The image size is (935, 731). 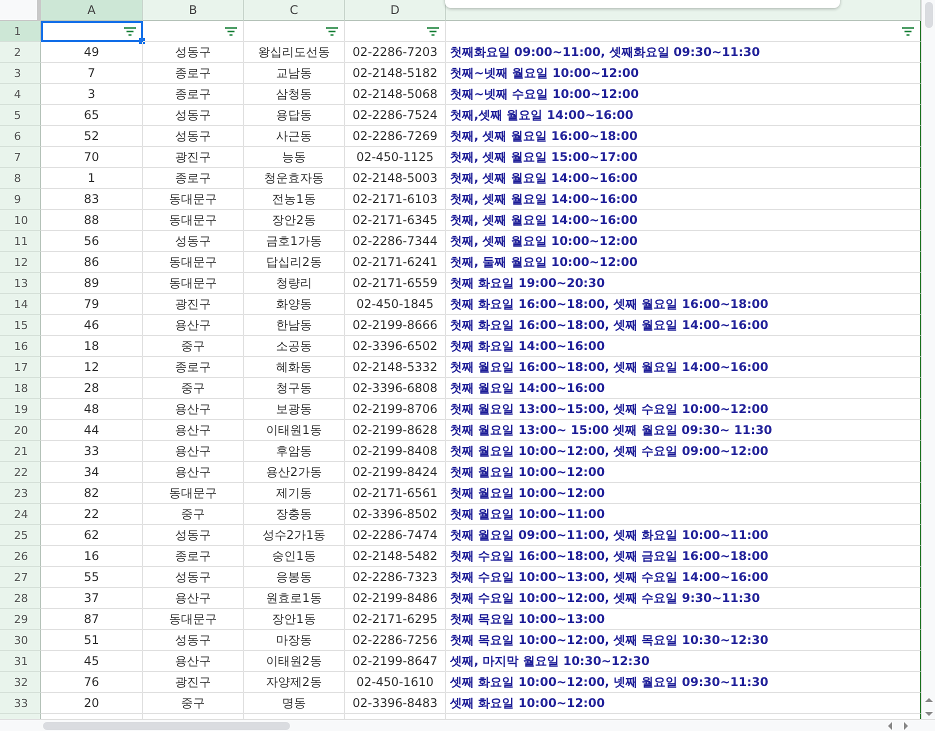 What do you see at coordinates (20, 136) in the screenshot?
I see `row-header: 6` at bounding box center [20, 136].